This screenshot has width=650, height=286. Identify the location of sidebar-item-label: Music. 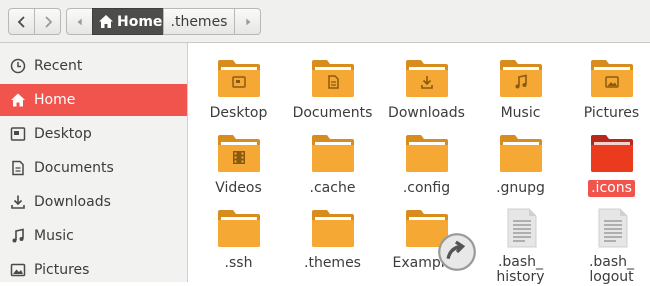
(54, 236).